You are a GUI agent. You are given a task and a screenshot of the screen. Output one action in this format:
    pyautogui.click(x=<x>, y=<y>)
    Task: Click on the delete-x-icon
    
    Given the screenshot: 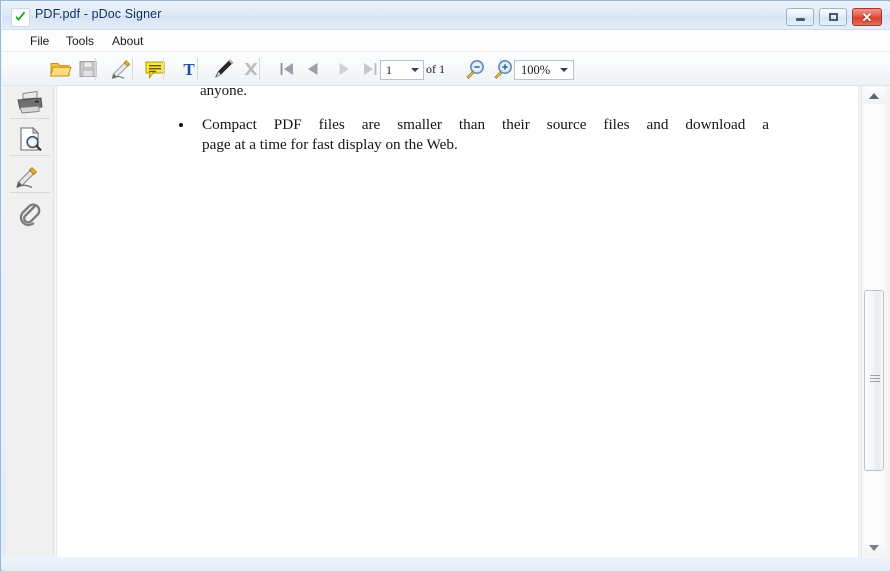 What is the action you would take?
    pyautogui.click(x=251, y=69)
    